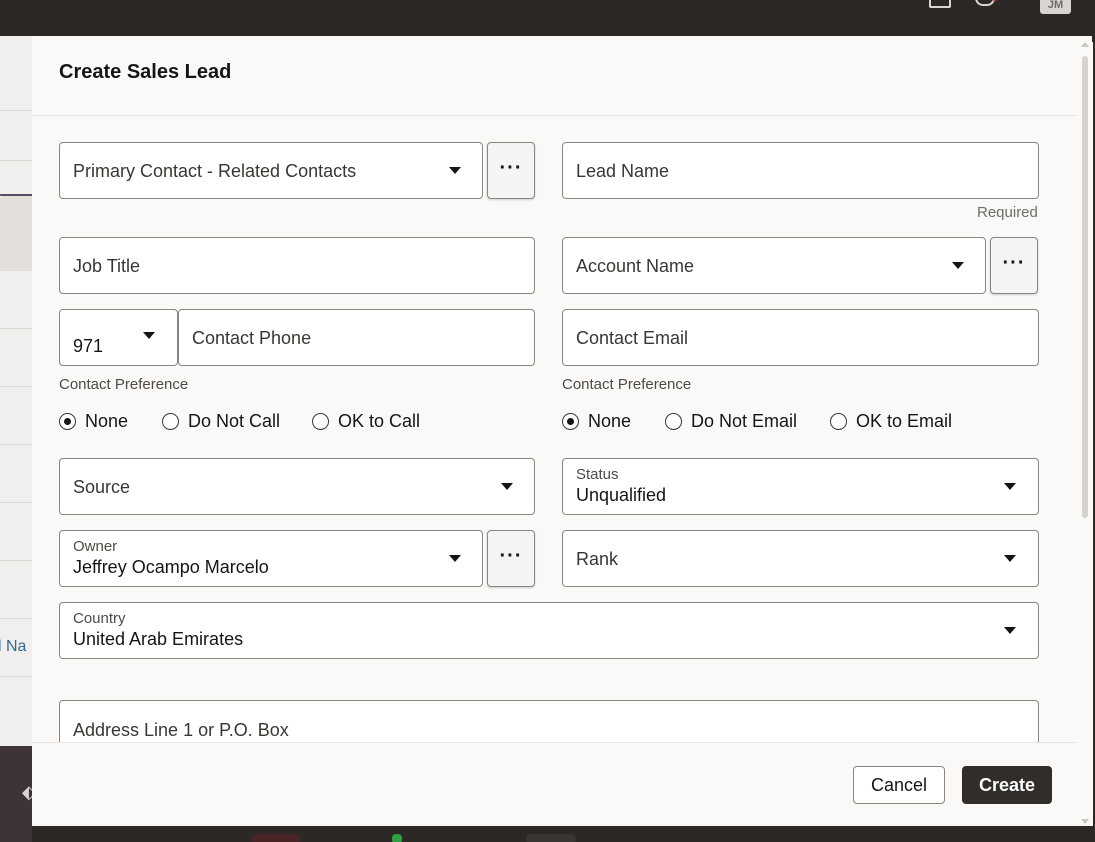 The height and width of the screenshot is (842, 1095). I want to click on address-line1-field: Address Line 1 or P.O. Box, so click(549, 721).